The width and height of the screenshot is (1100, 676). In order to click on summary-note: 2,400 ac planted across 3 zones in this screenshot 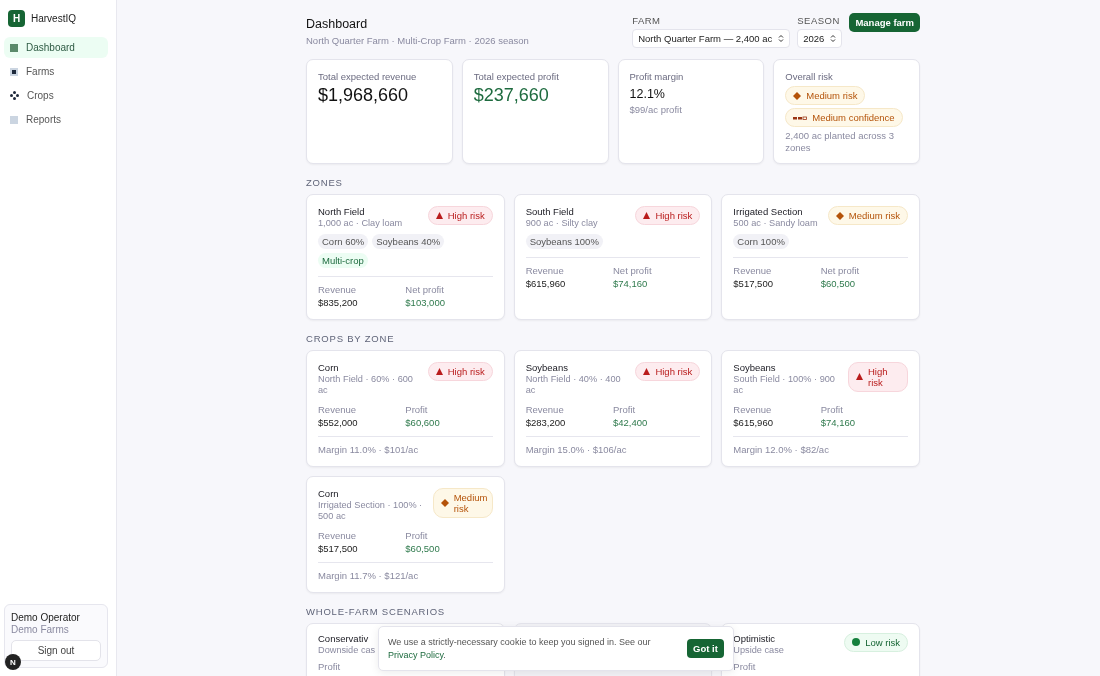, I will do `click(840, 142)`.